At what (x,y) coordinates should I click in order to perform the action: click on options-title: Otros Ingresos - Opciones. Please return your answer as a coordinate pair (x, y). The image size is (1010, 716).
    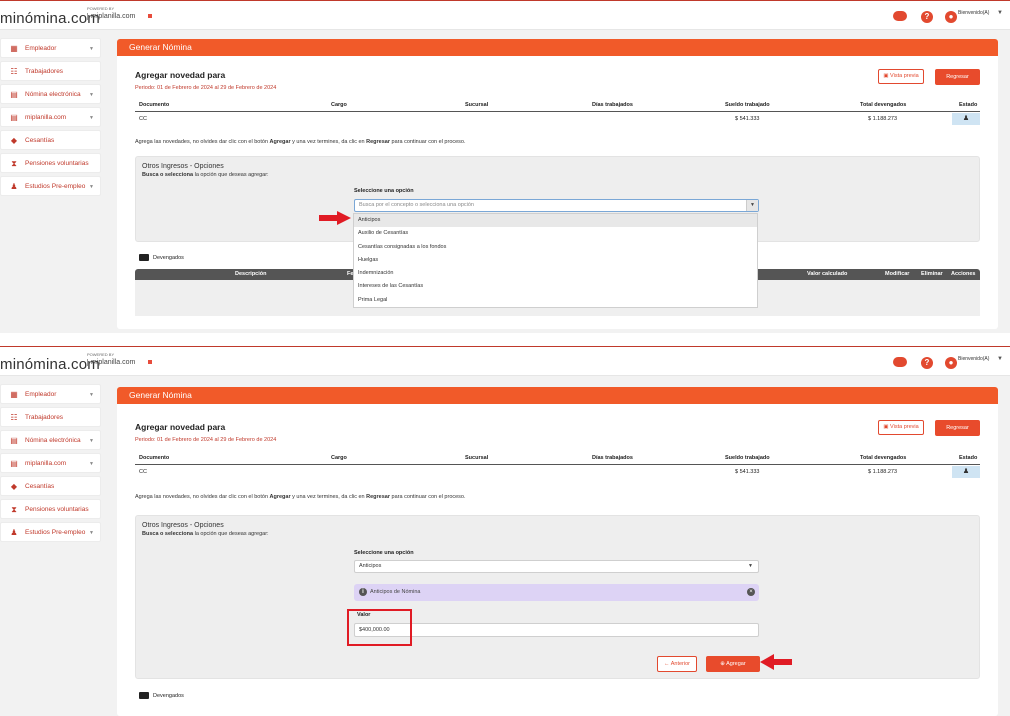
    Looking at the image, I should click on (183, 166).